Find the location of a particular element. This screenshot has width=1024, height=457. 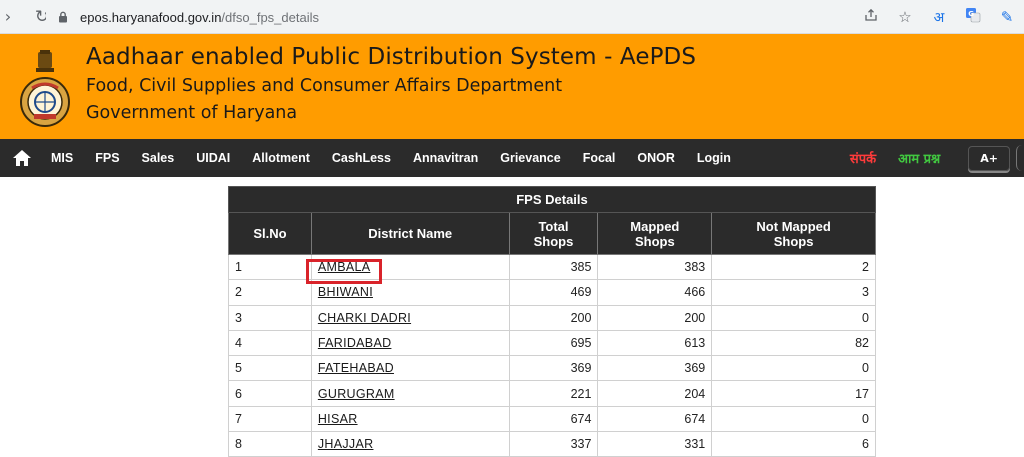

header-total-shops-line2: Shops is located at coordinates (553, 241).